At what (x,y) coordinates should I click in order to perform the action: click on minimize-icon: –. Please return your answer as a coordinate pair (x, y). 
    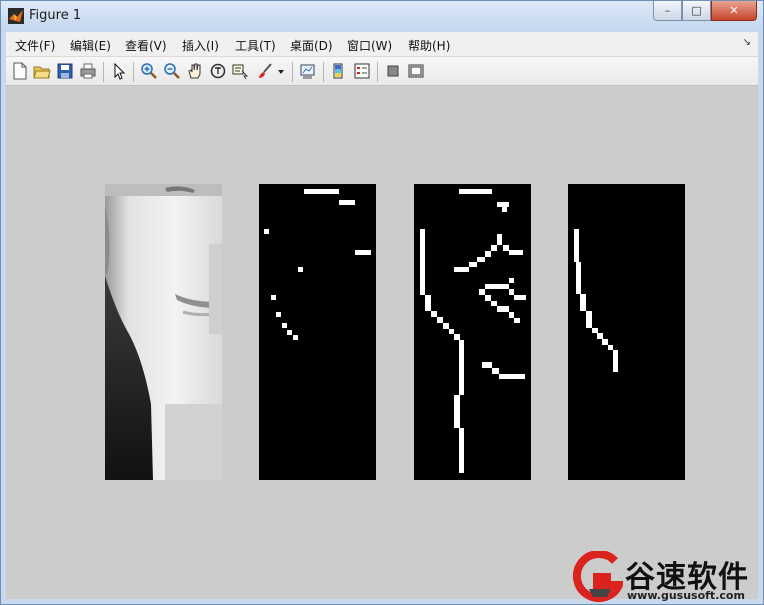
    Looking at the image, I should click on (667, 10).